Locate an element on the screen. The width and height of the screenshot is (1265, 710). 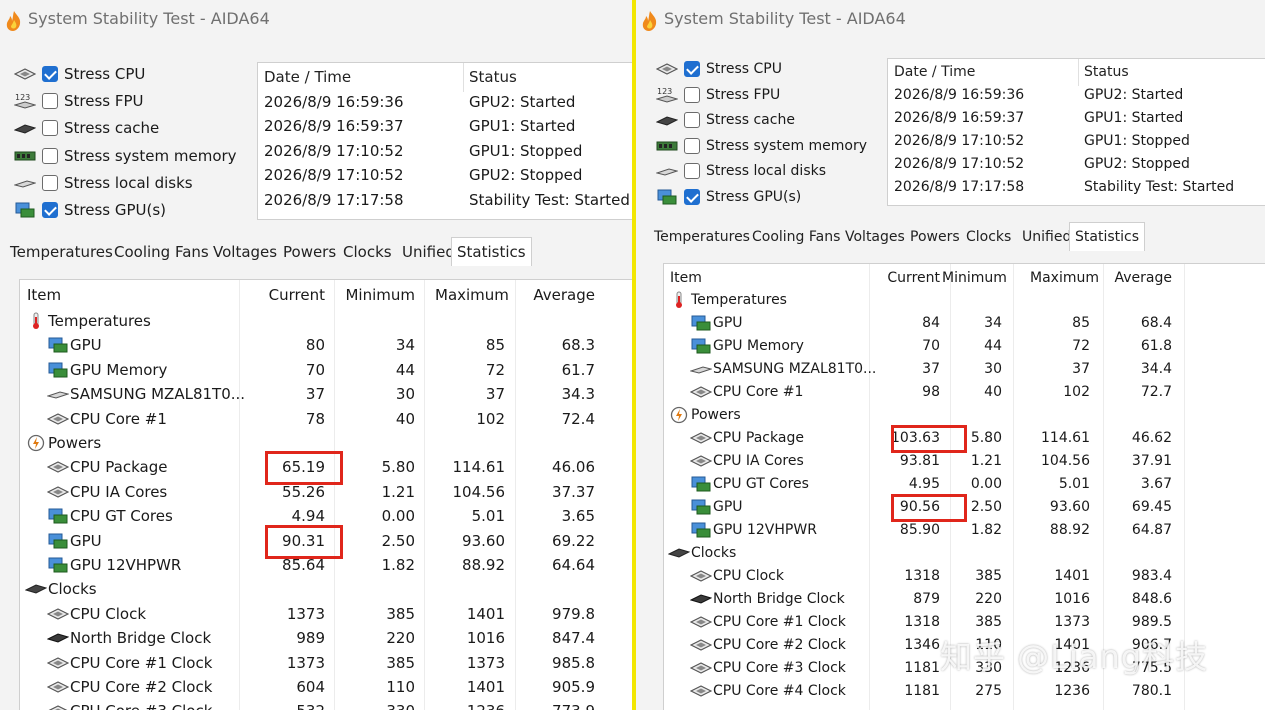
table-row: CPU Core #4 Clock 1181 275 1236 780.1 is located at coordinates (964, 692).